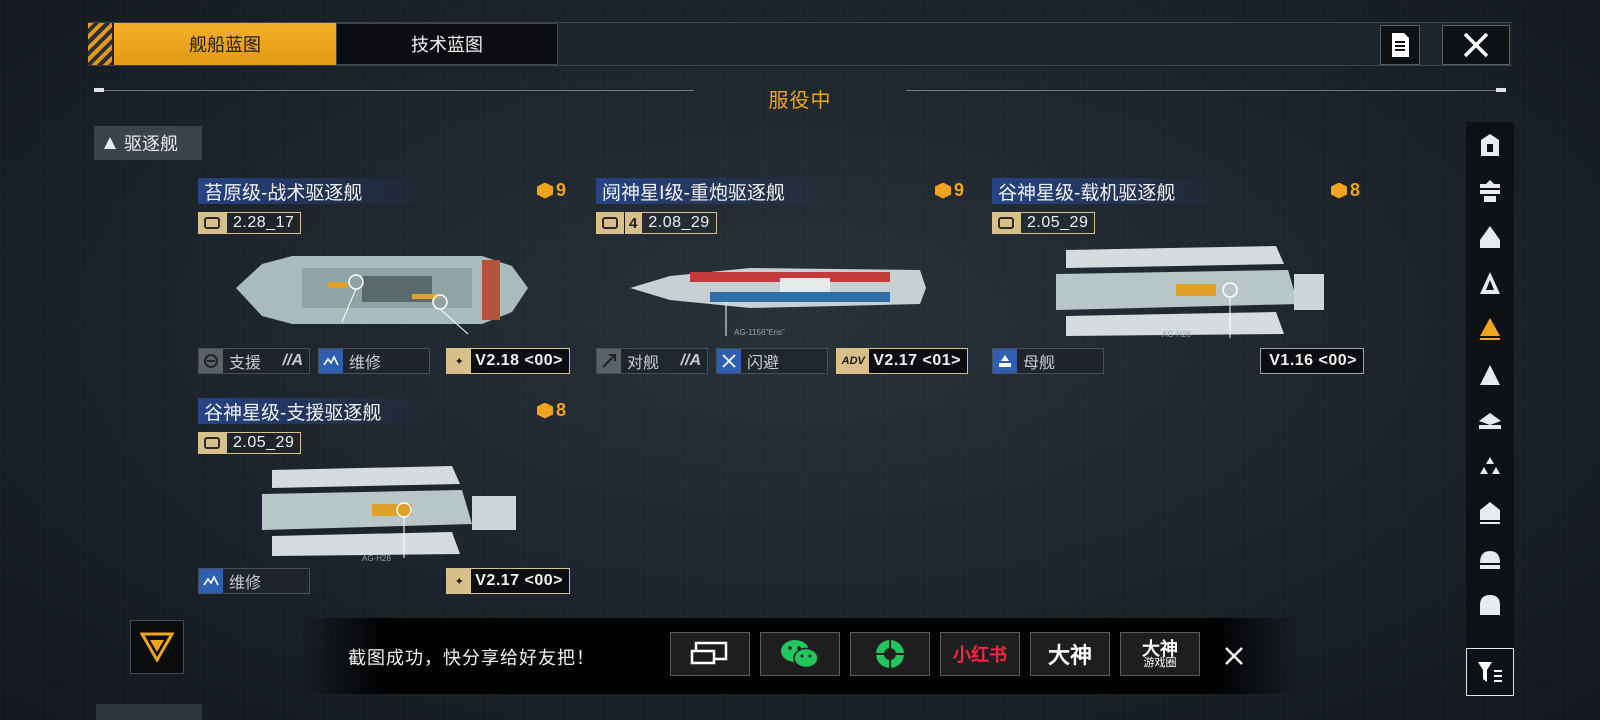 Image resolution: width=1600 pixels, height=720 pixels. Describe the element at coordinates (652, 361) in the screenshot. I see `role-tag: 对舰 //A` at that location.